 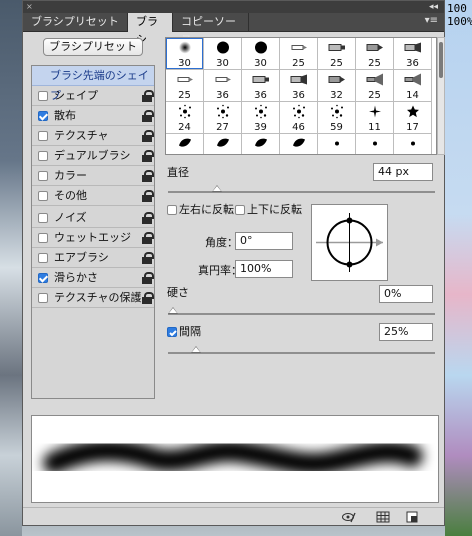 What do you see at coordinates (93, 116) in the screenshot?
I see `list-item-scattering: 散布` at bounding box center [93, 116].